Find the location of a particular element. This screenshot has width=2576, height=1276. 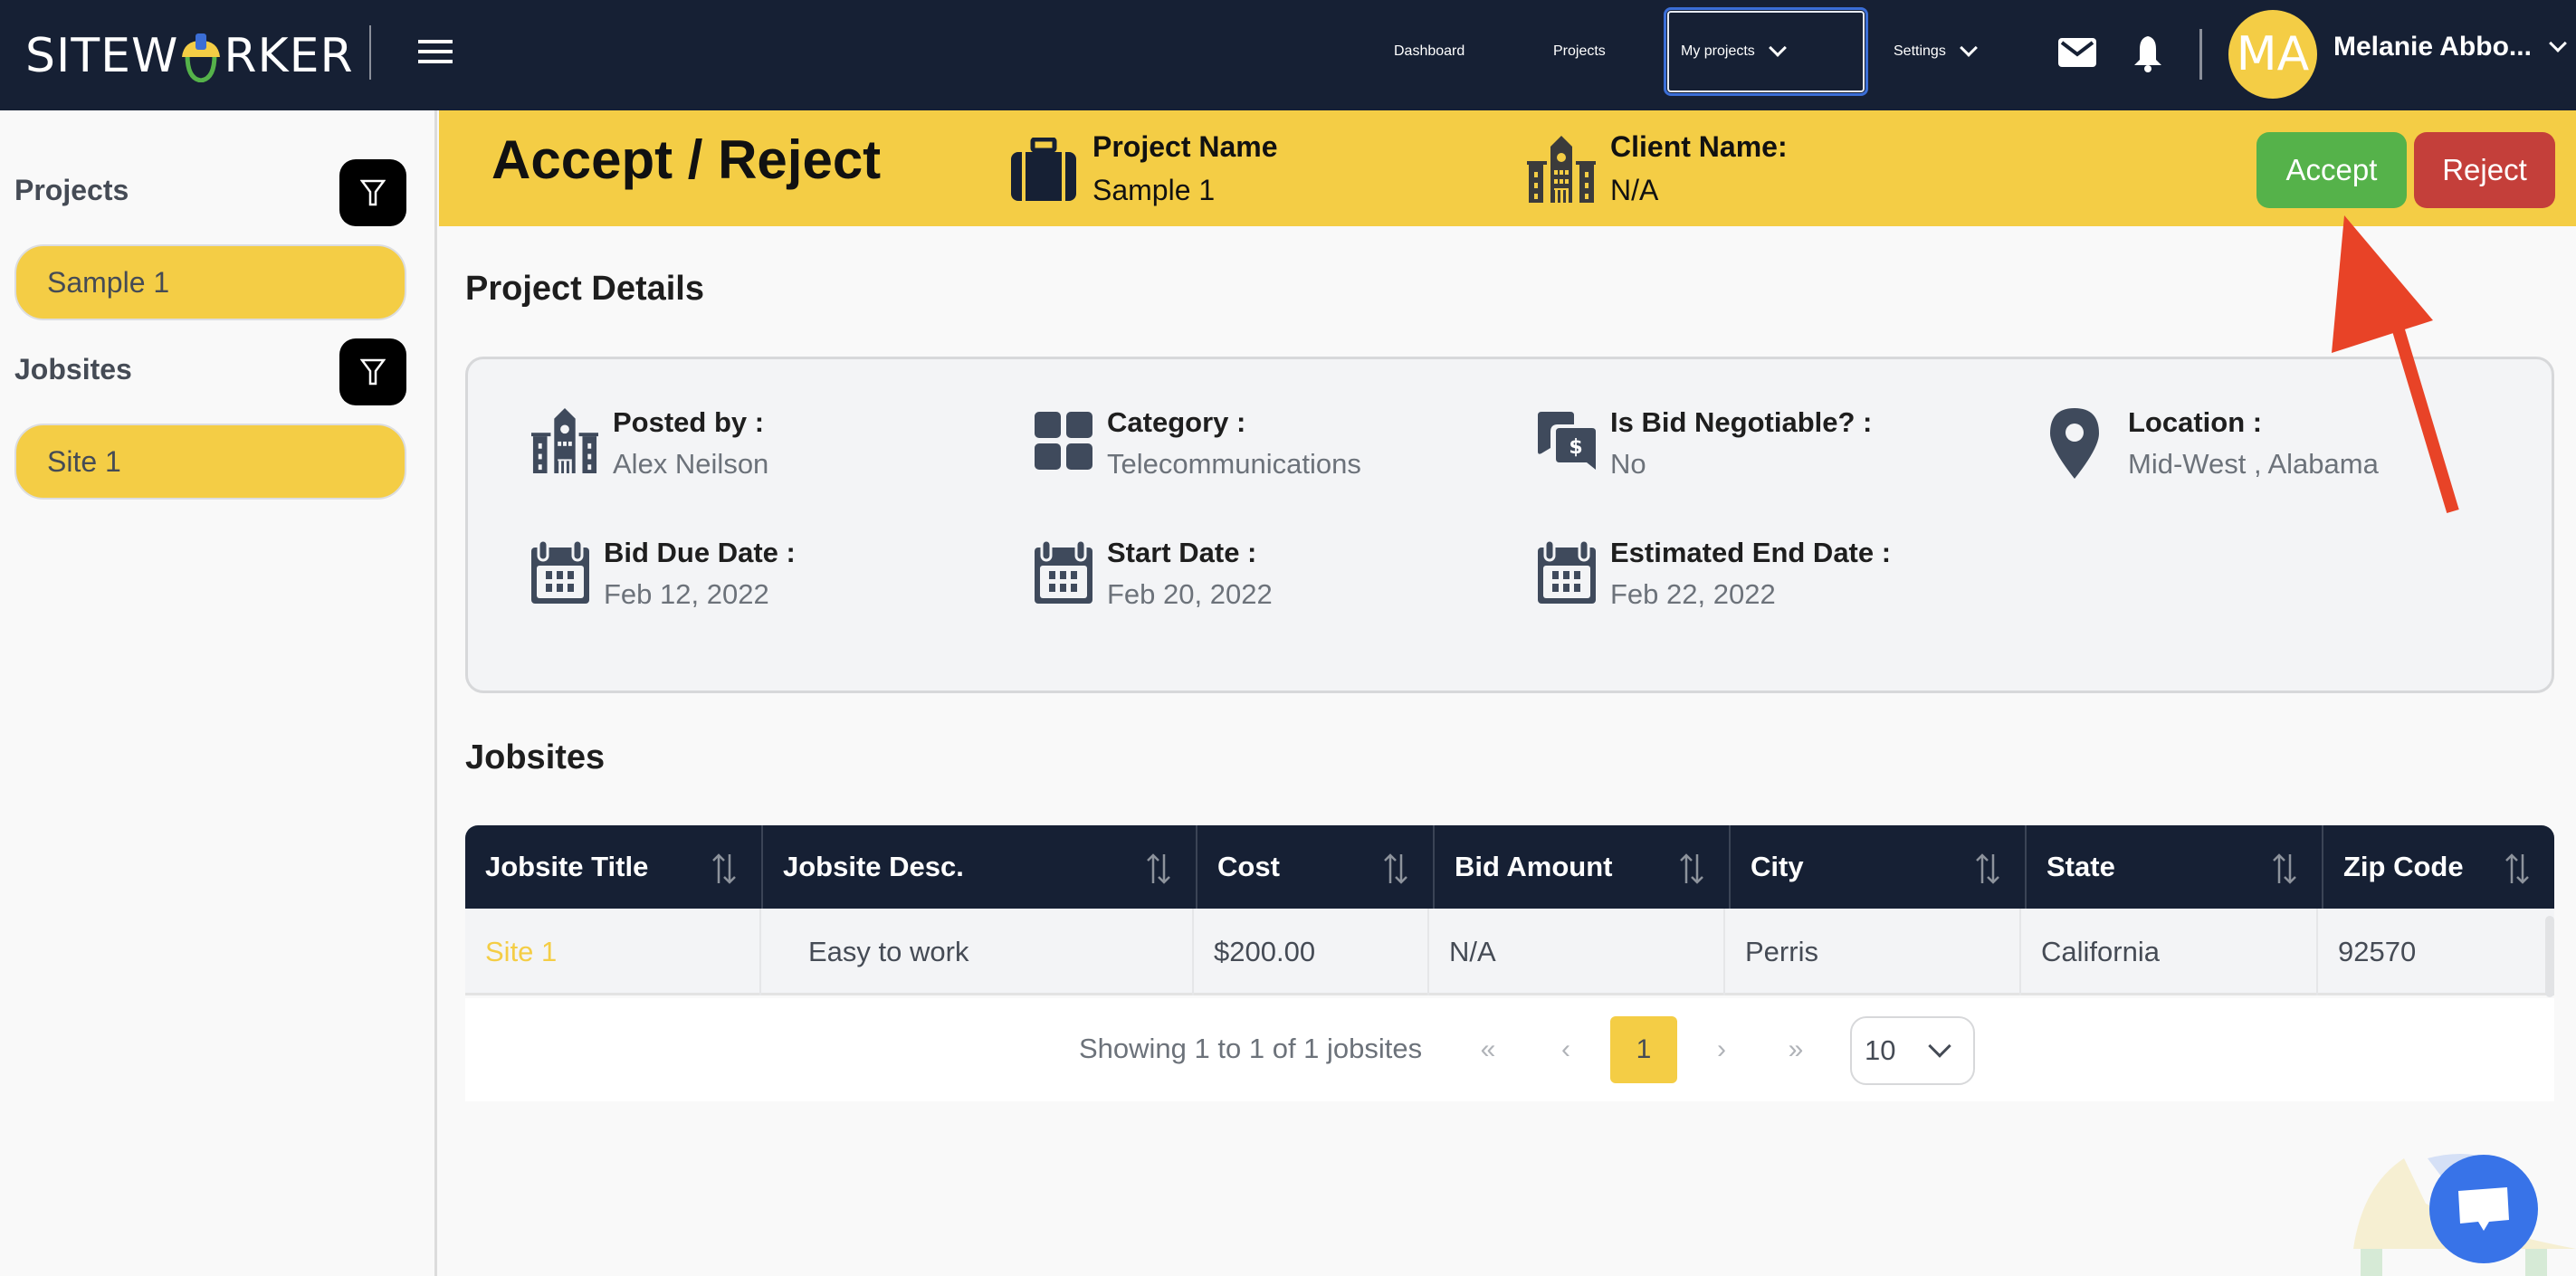

sidebar-jobsites-heading: Jobsites is located at coordinates (73, 369).